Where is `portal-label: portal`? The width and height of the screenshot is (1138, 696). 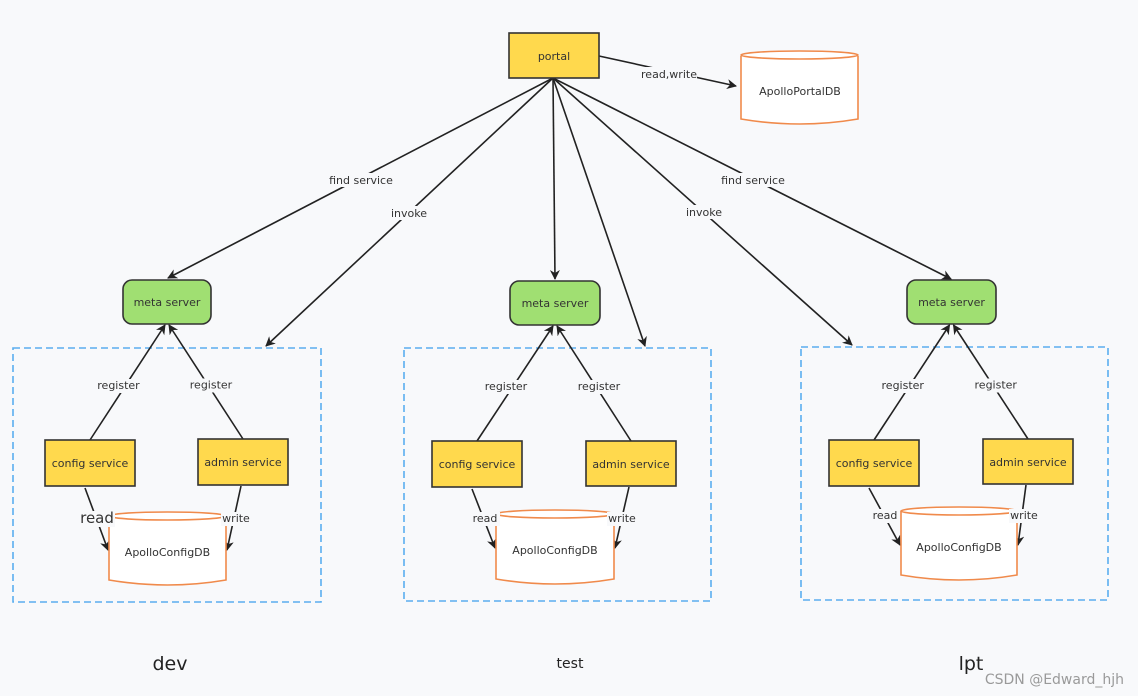 portal-label: portal is located at coordinates (554, 56).